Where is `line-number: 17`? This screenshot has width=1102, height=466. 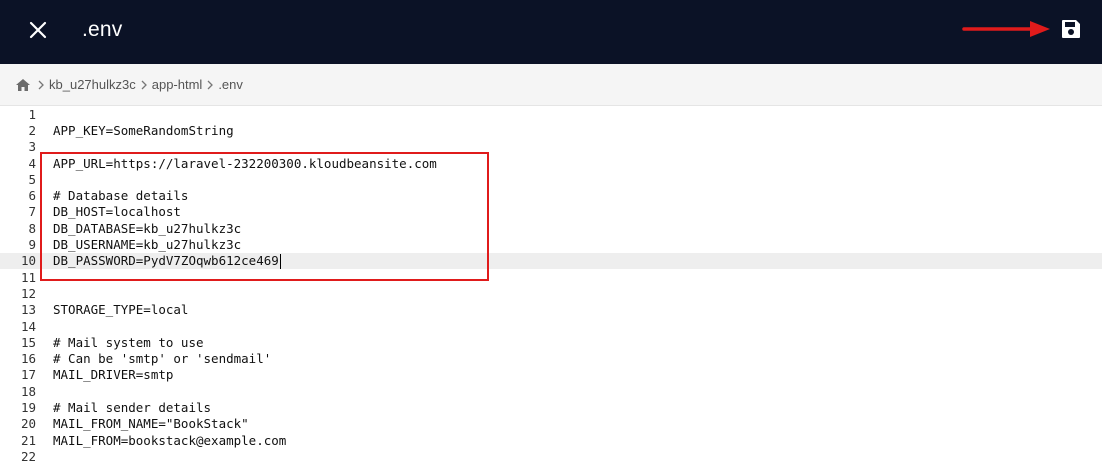
line-number: 17 is located at coordinates (28, 375).